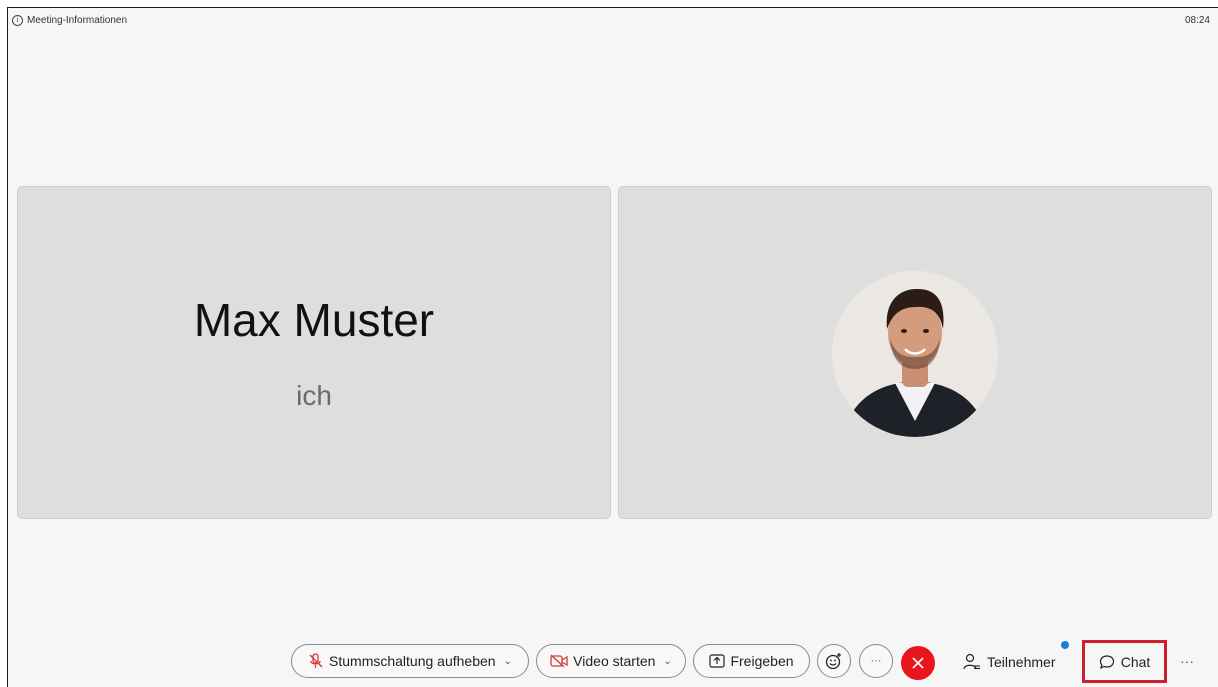 The height and width of the screenshot is (687, 1218). I want to click on self-subtitle: ich, so click(314, 395).